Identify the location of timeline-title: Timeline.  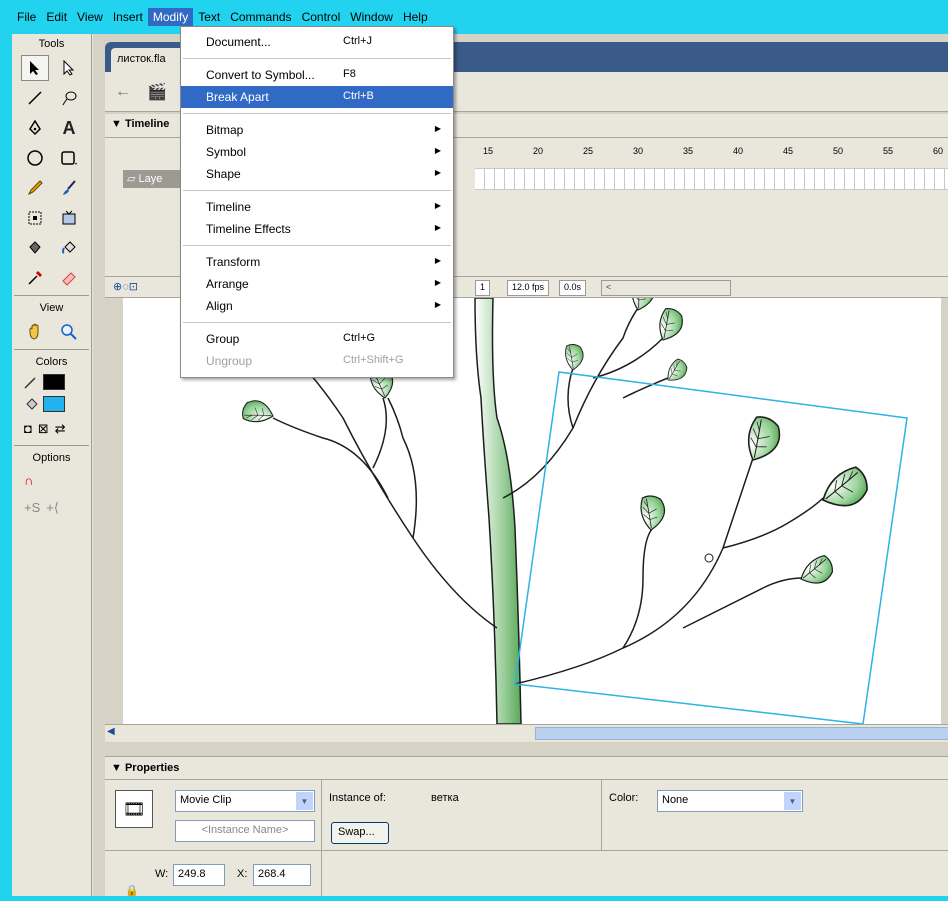
(147, 124).